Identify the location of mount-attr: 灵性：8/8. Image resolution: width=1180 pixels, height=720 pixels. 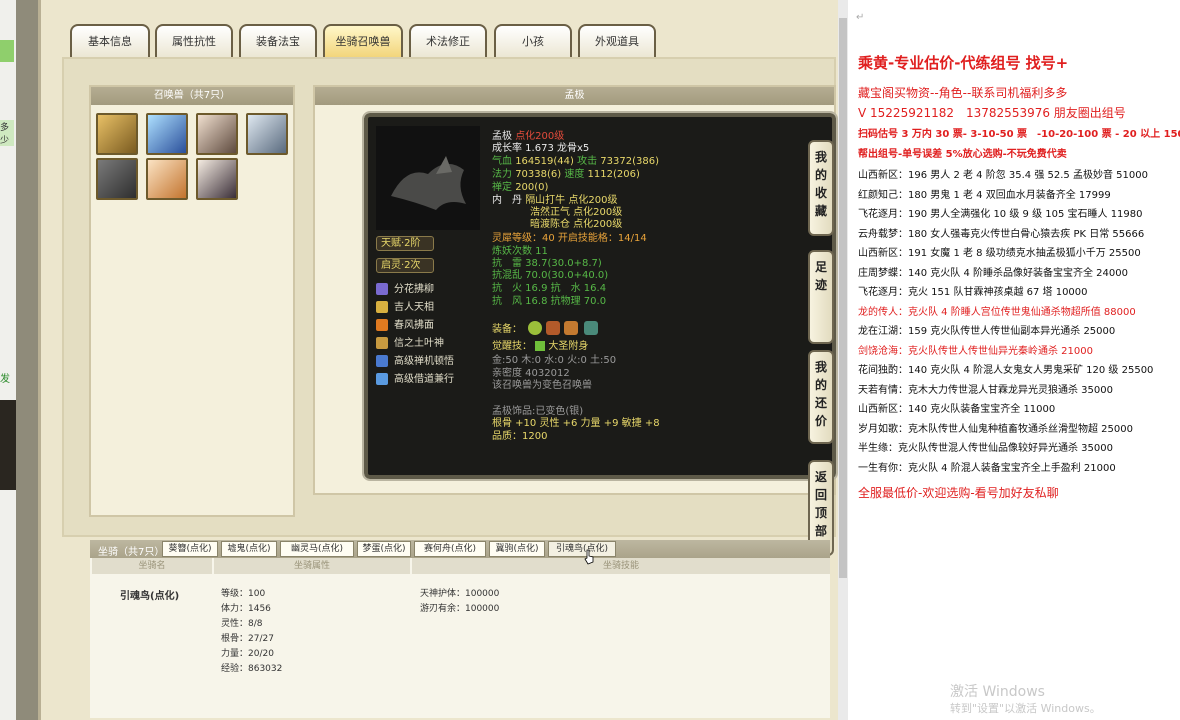
(242, 624).